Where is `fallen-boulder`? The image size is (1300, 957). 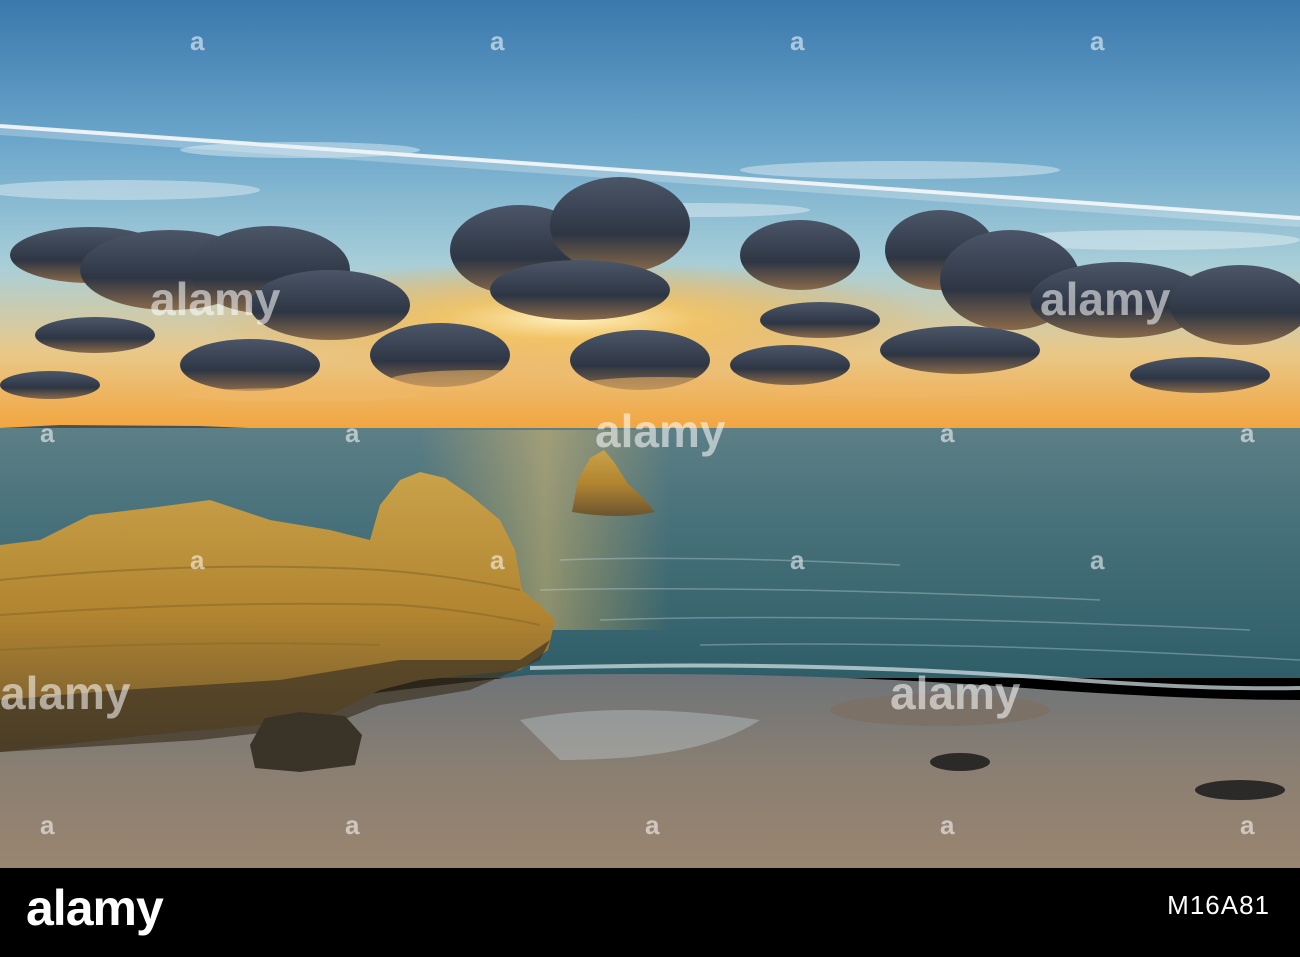 fallen-boulder is located at coordinates (306, 742).